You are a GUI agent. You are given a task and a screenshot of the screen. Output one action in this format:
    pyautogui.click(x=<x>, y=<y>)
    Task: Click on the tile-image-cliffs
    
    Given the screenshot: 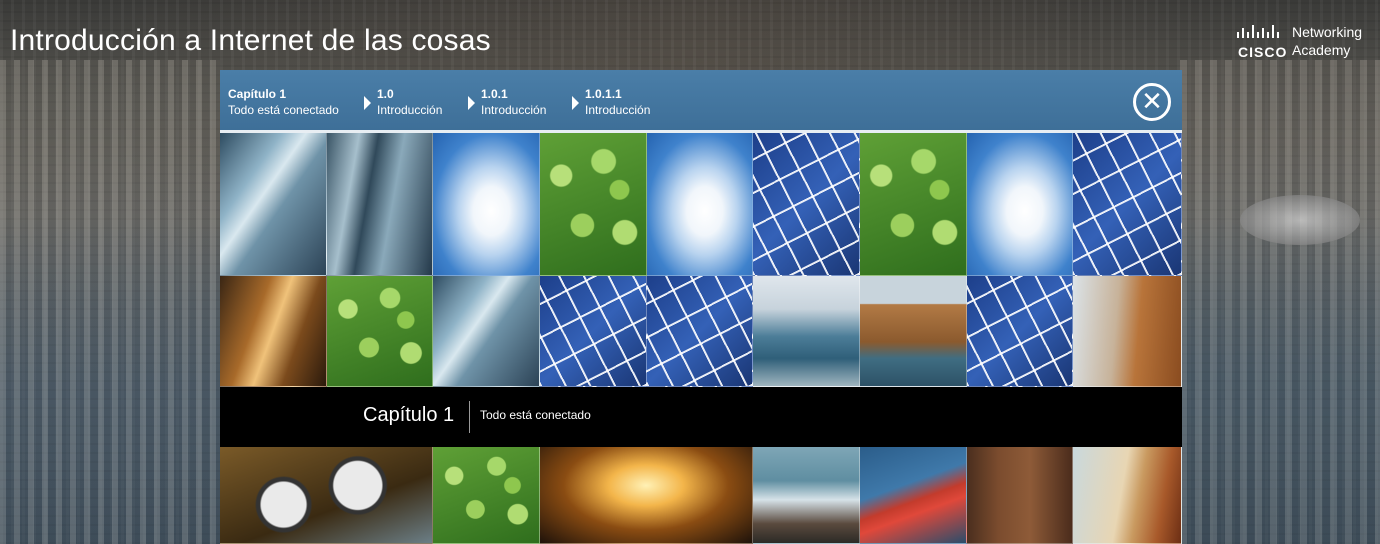 What is the action you would take?
    pyautogui.click(x=1127, y=331)
    